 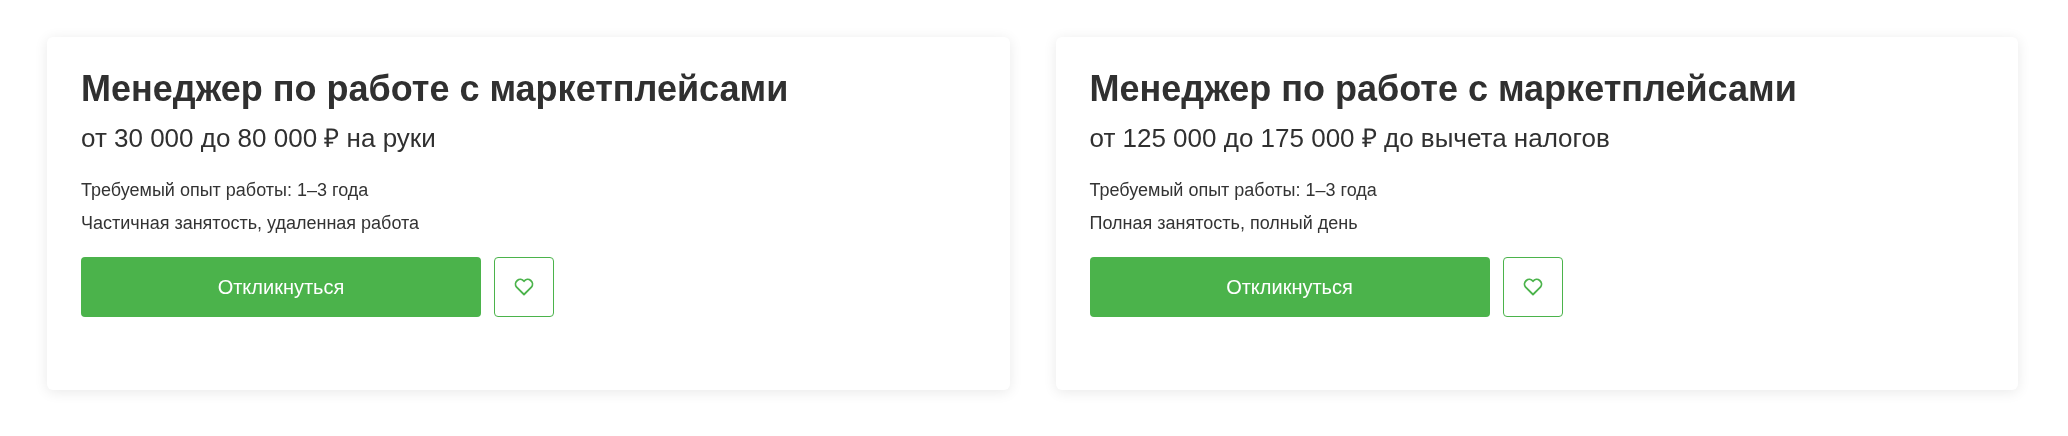 What do you see at coordinates (1224, 223) in the screenshot?
I see `employment-text: Полная занятость, полный день` at bounding box center [1224, 223].